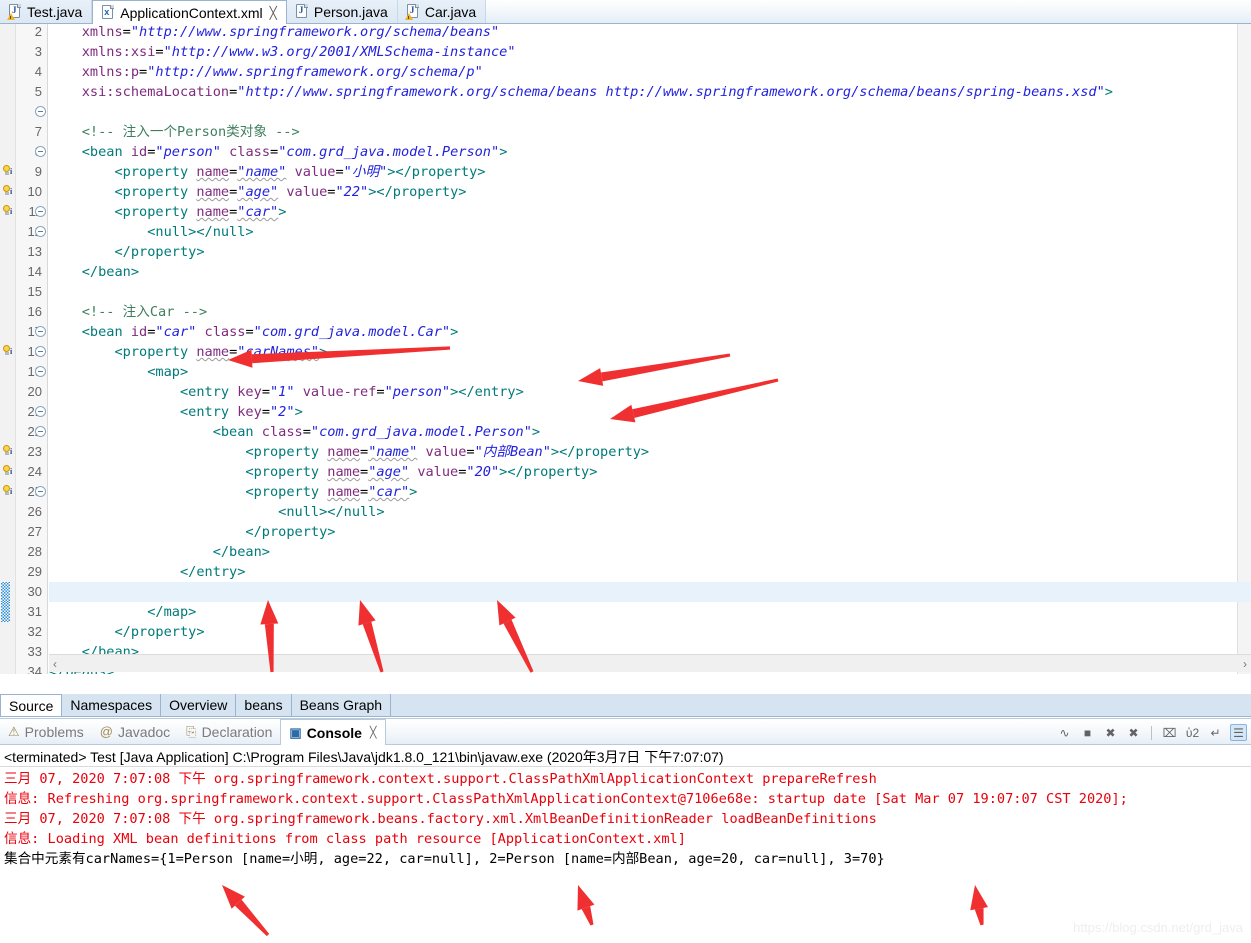 The height and width of the screenshot is (943, 1251). I want to click on scroll-lock-icon: ὑ2, so click(1192, 732).